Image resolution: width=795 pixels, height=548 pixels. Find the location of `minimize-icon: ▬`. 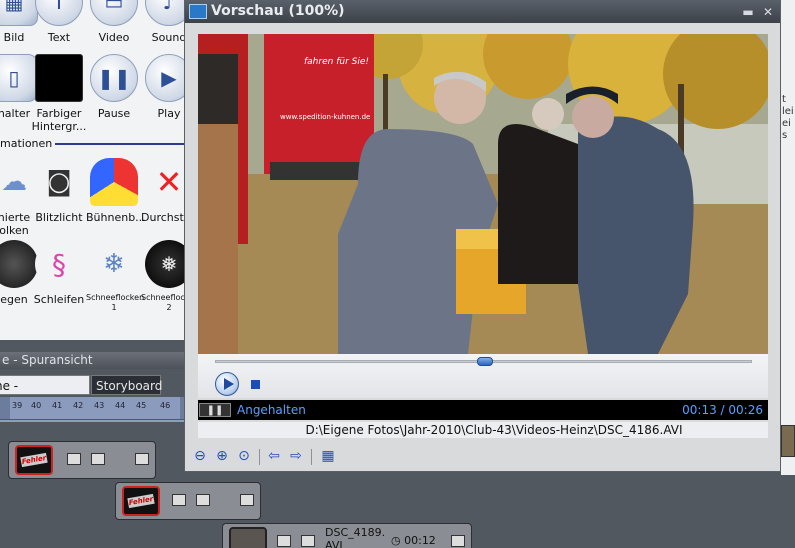

minimize-icon: ▬ is located at coordinates (748, 12).